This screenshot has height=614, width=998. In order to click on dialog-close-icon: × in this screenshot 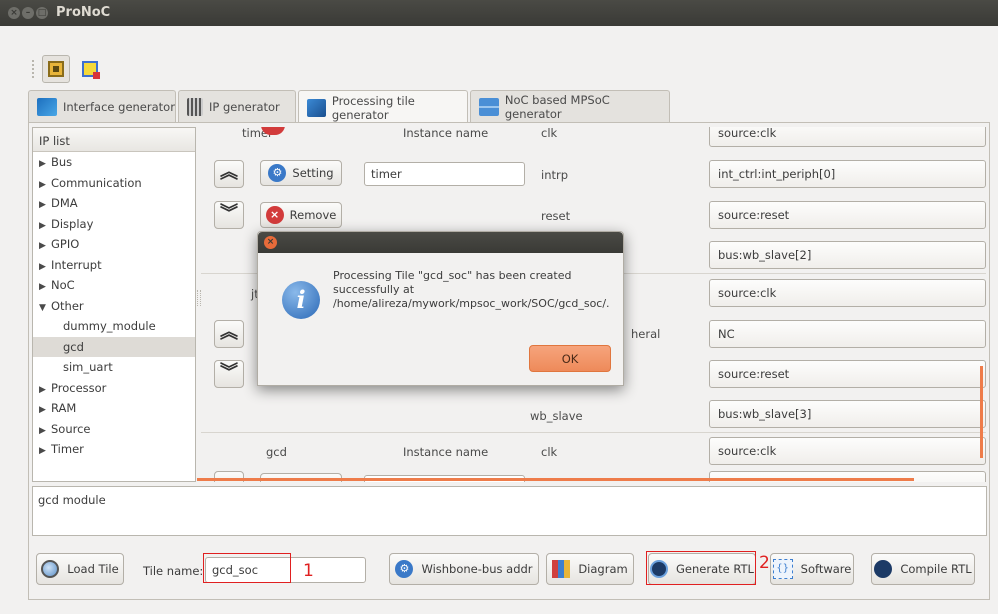, I will do `click(270, 242)`.